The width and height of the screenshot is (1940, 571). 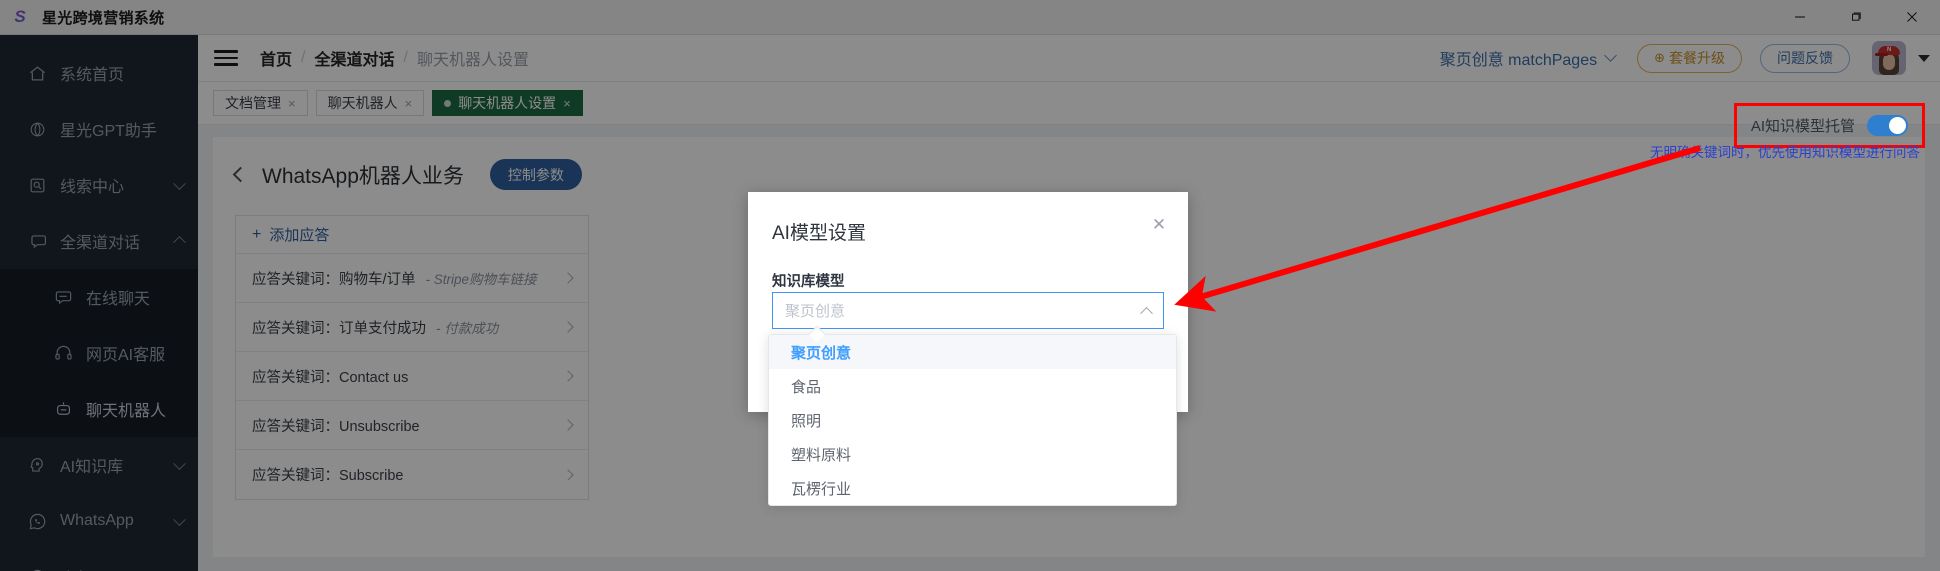 What do you see at coordinates (808, 282) in the screenshot?
I see `knowledge-model-label: 知识库模型` at bounding box center [808, 282].